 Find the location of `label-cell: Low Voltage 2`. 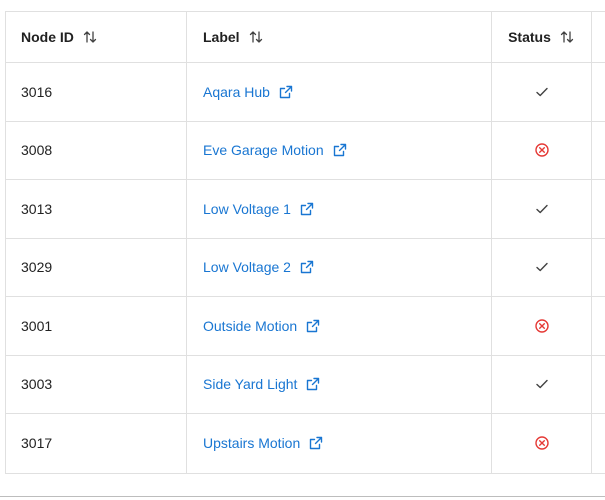

label-cell: Low Voltage 2 is located at coordinates (339, 267).